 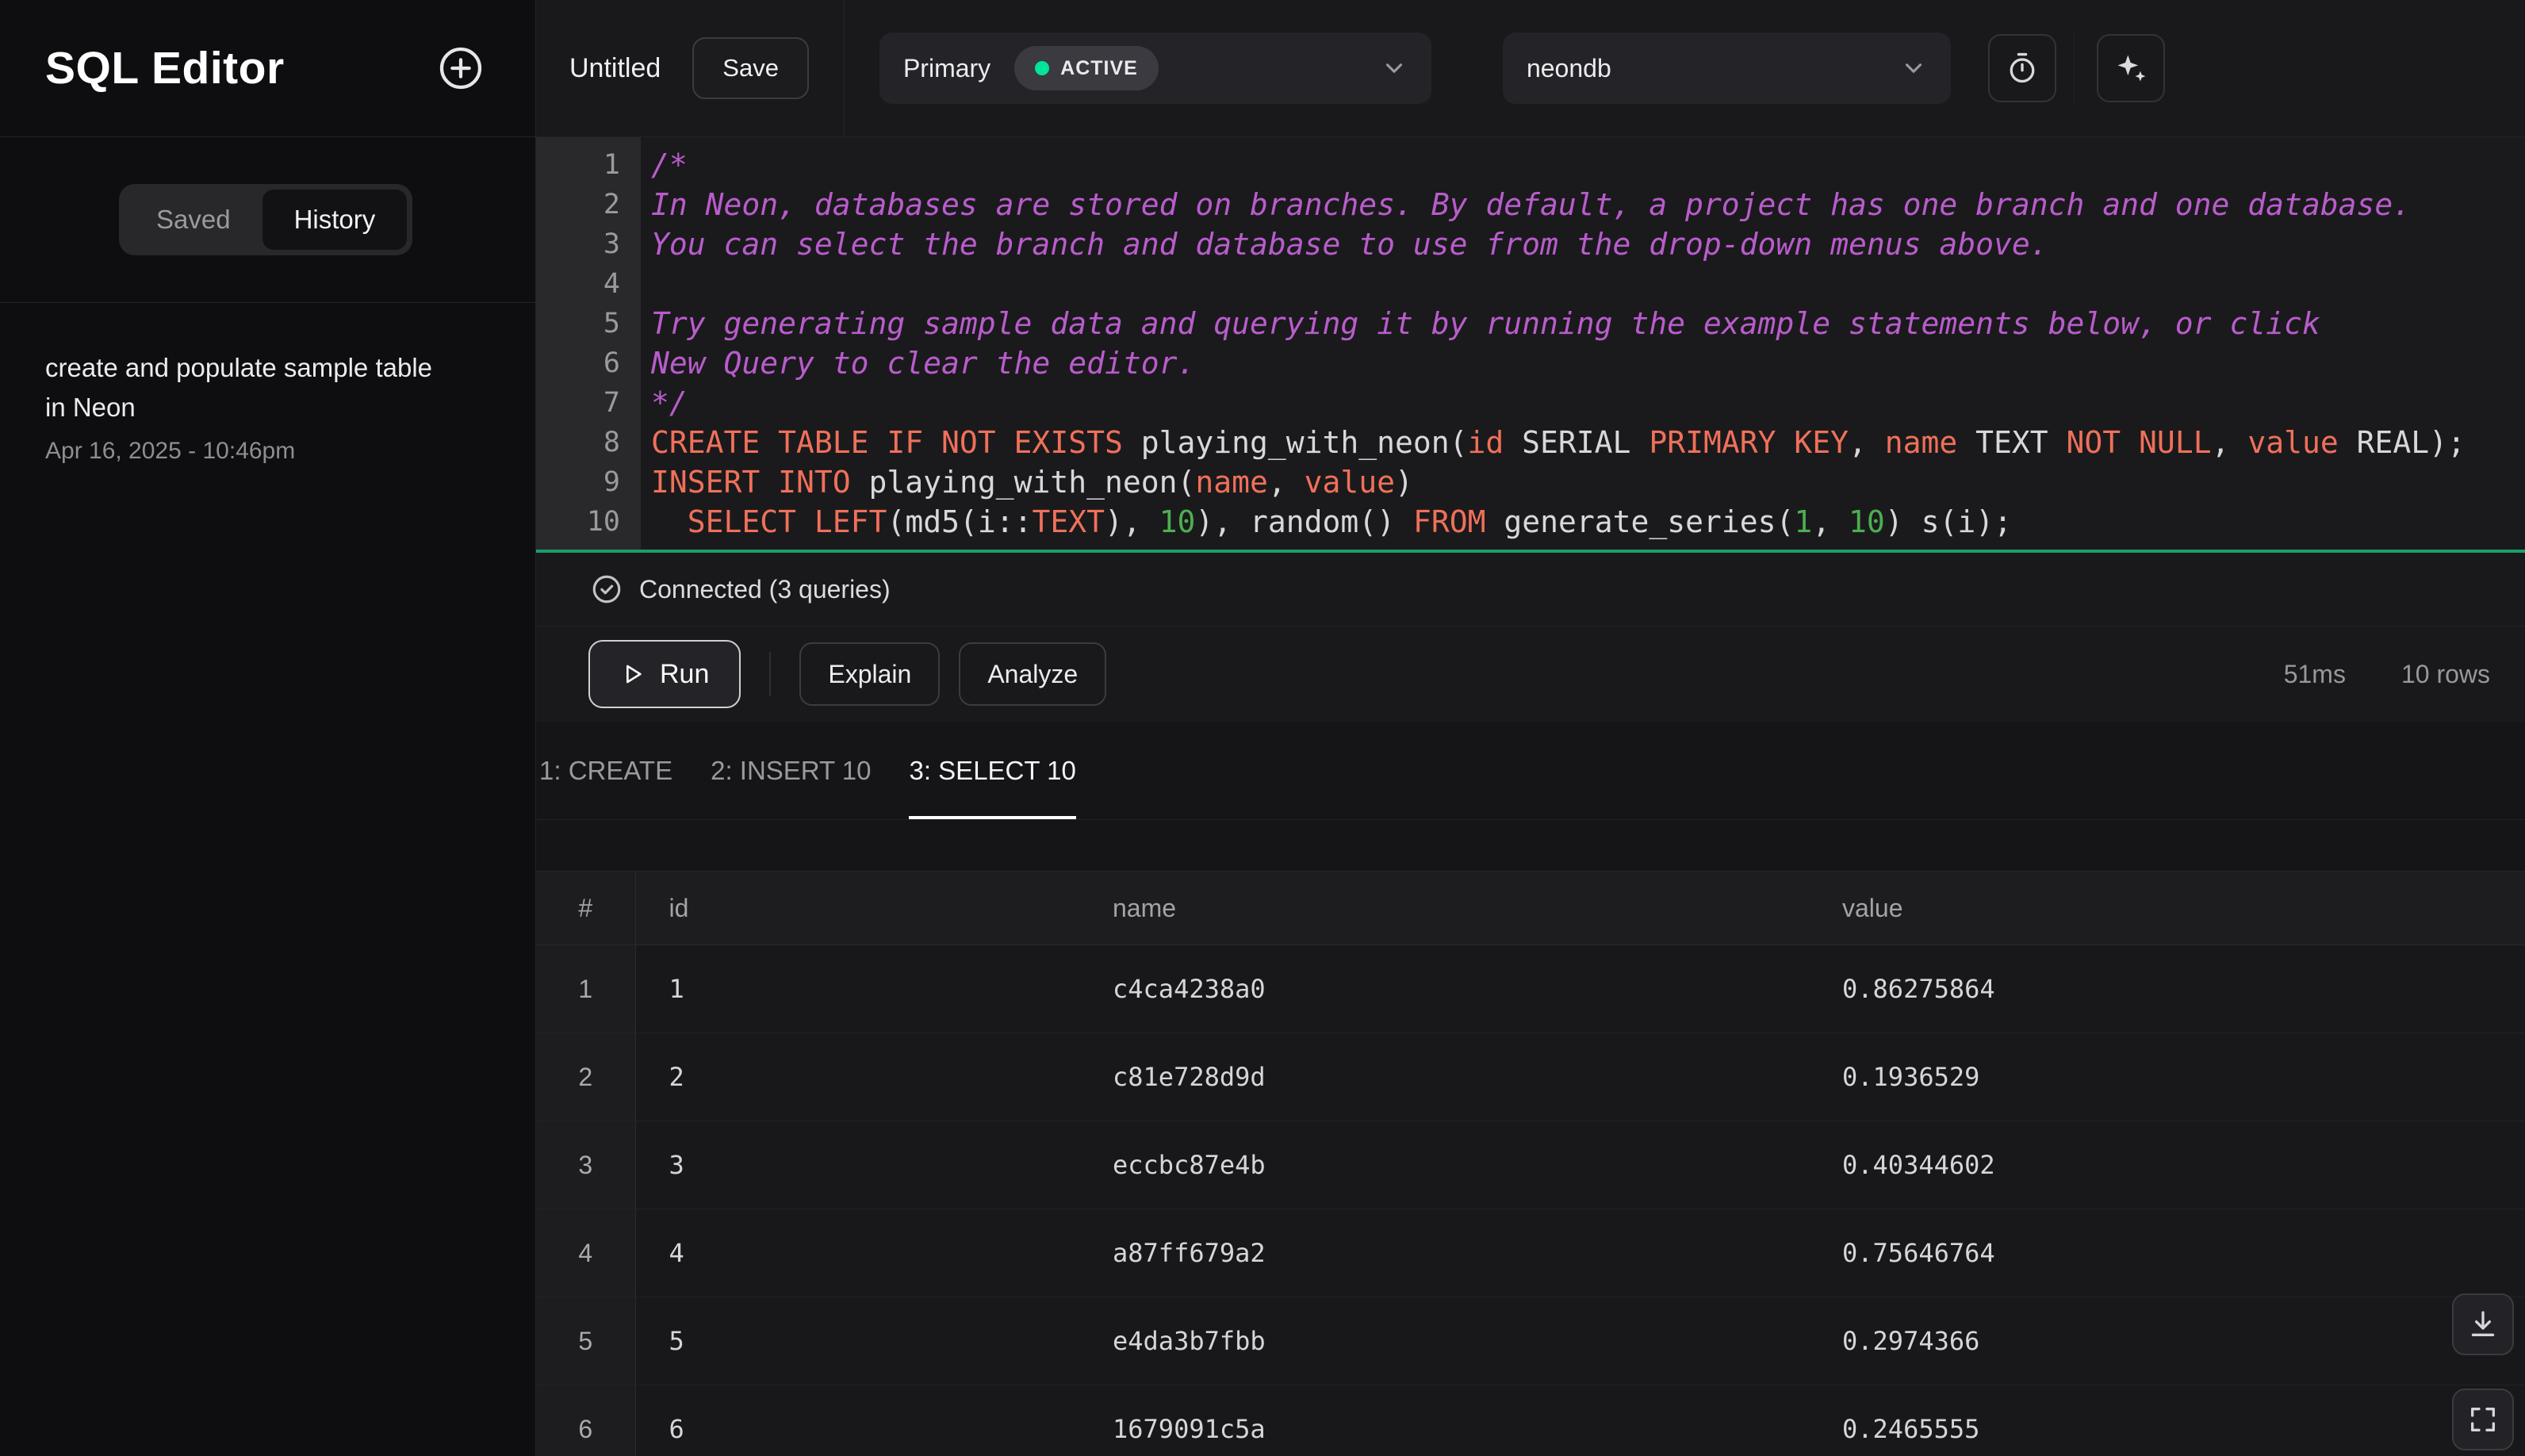 I want to click on line-number: 4, so click(x=611, y=284).